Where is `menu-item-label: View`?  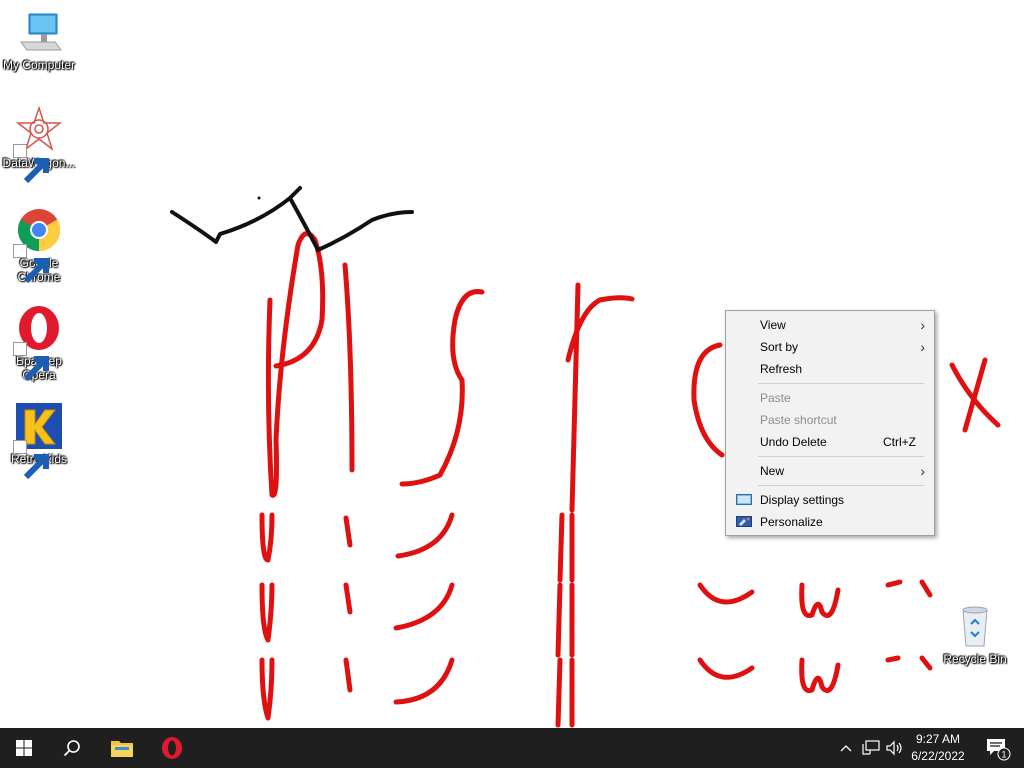
menu-item-label: View is located at coordinates (773, 325).